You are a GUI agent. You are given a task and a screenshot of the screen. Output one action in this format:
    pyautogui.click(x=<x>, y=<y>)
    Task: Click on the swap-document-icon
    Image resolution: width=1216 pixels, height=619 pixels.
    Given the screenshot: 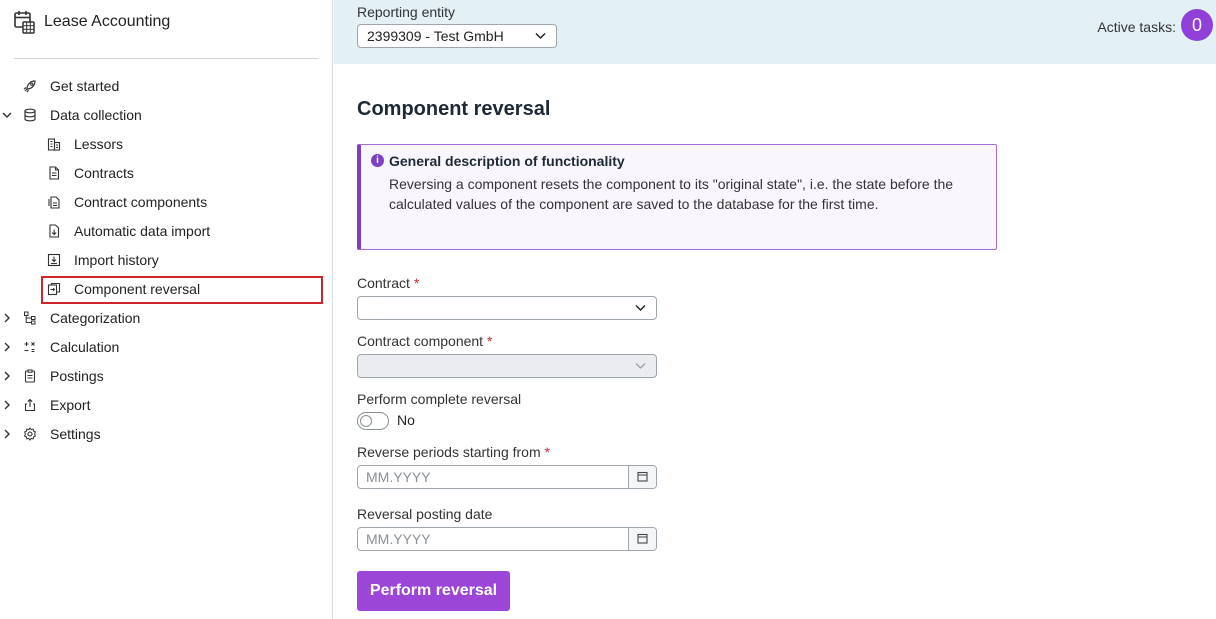 What is the action you would take?
    pyautogui.click(x=54, y=289)
    